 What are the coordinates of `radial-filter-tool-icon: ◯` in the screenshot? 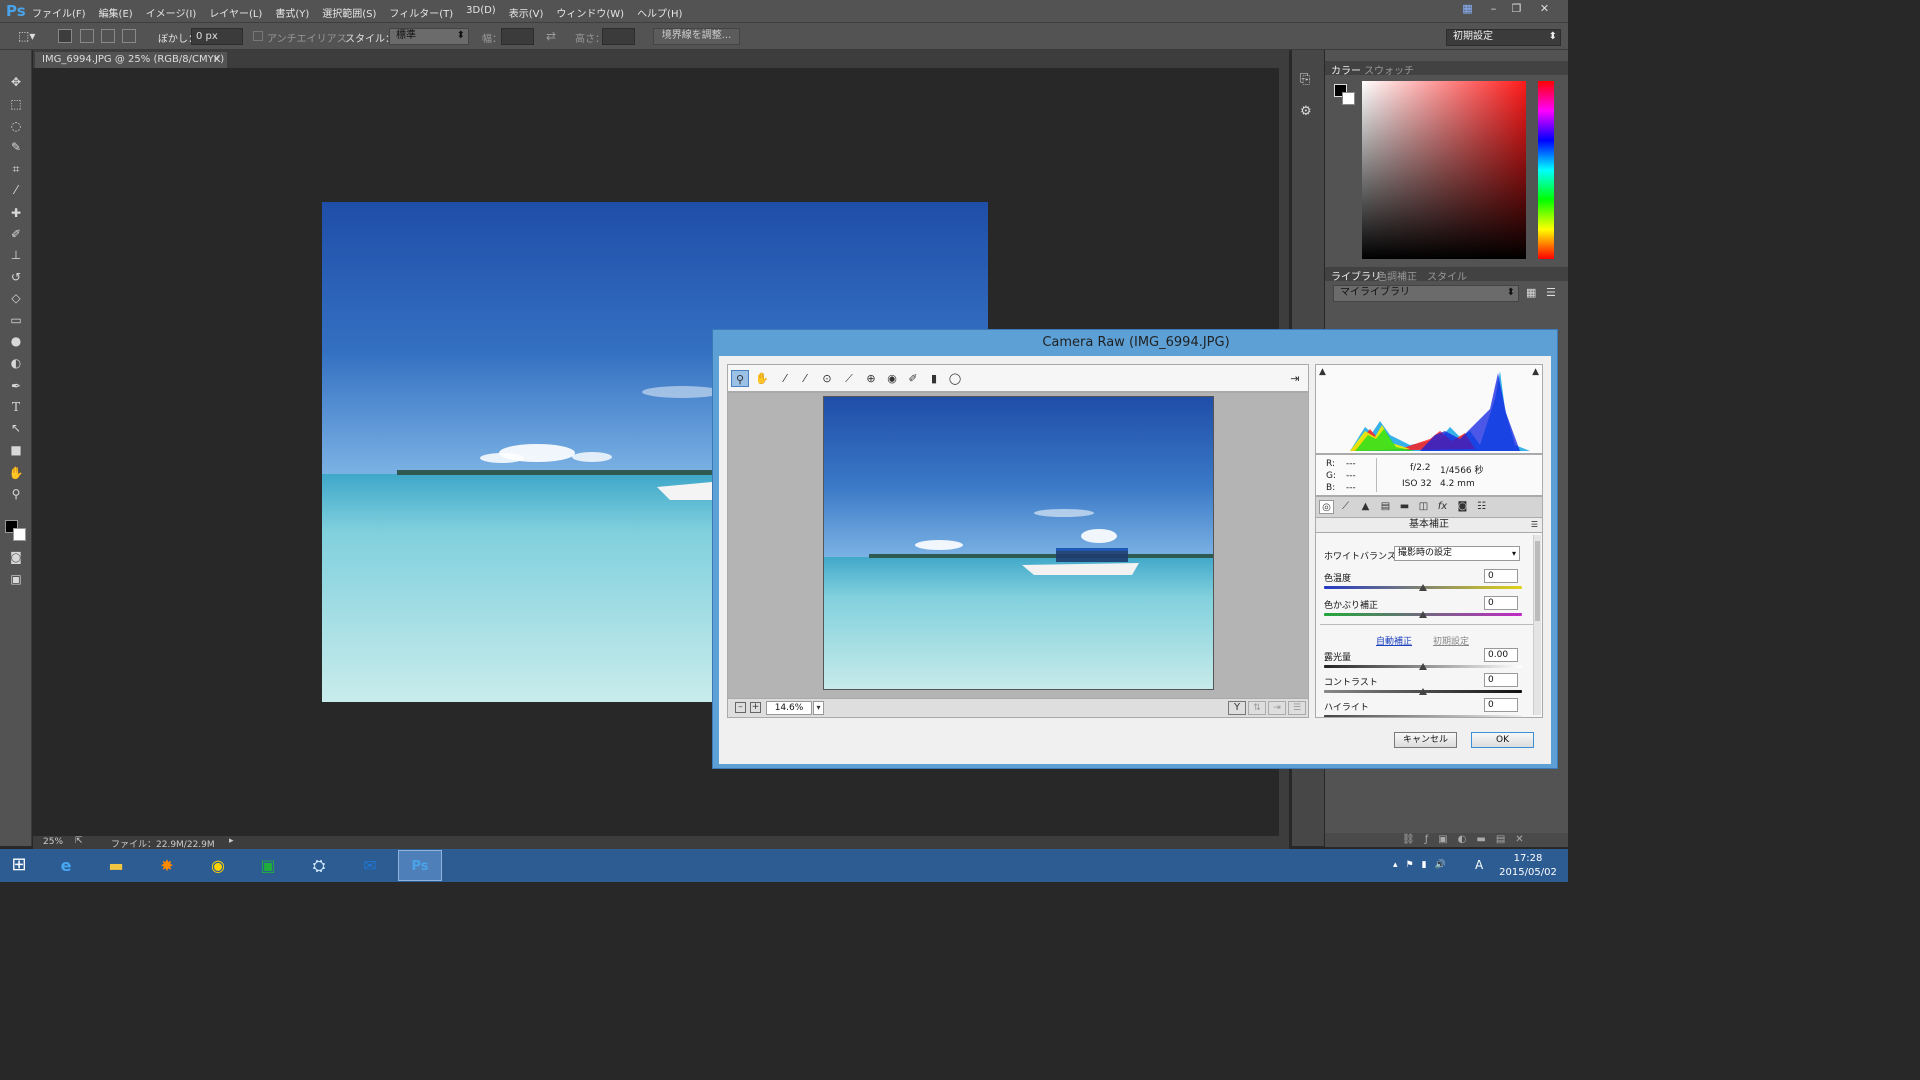 It's located at (955, 378).